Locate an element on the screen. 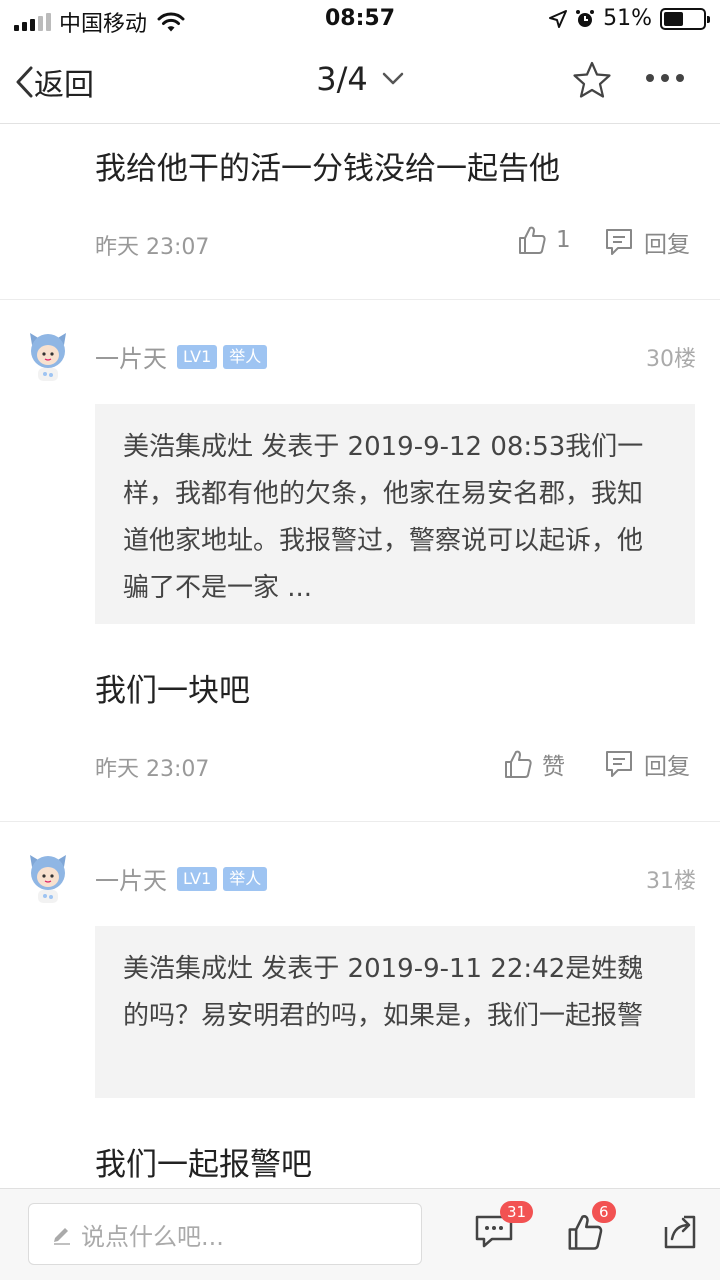 This screenshot has height=1280, width=720. more-options-icon is located at coordinates (665, 78).